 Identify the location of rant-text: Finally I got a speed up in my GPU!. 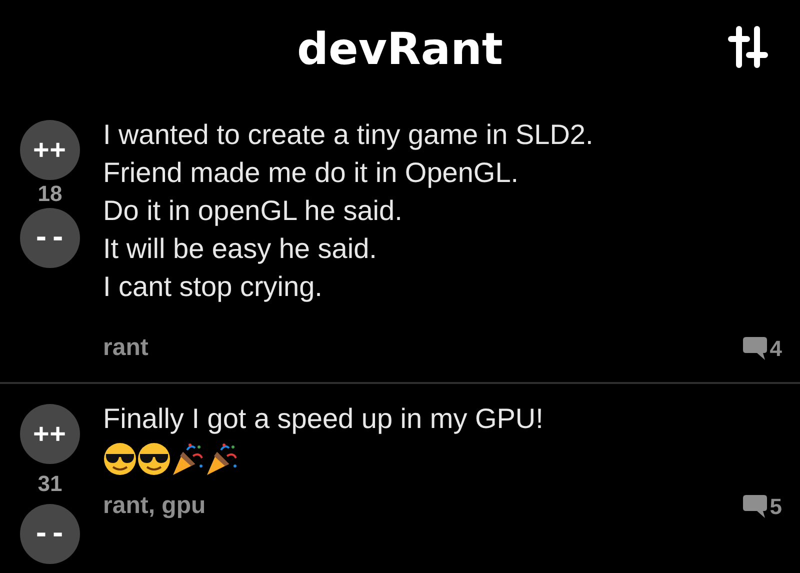
(323, 419).